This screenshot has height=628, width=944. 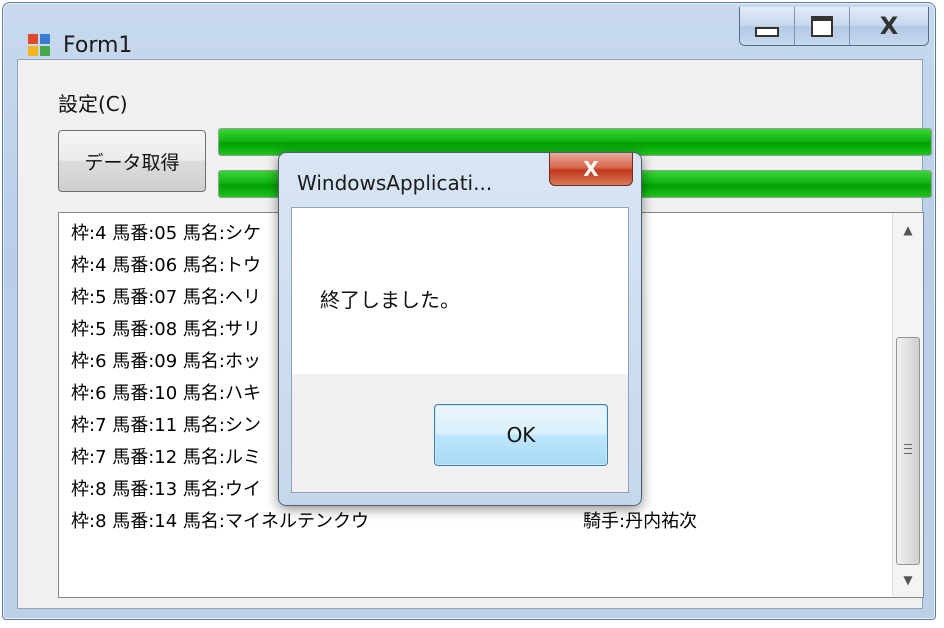 What do you see at coordinates (166, 393) in the screenshot?
I see `list-item-horse: 枠:6 馬番:10 馬名:ハキ` at bounding box center [166, 393].